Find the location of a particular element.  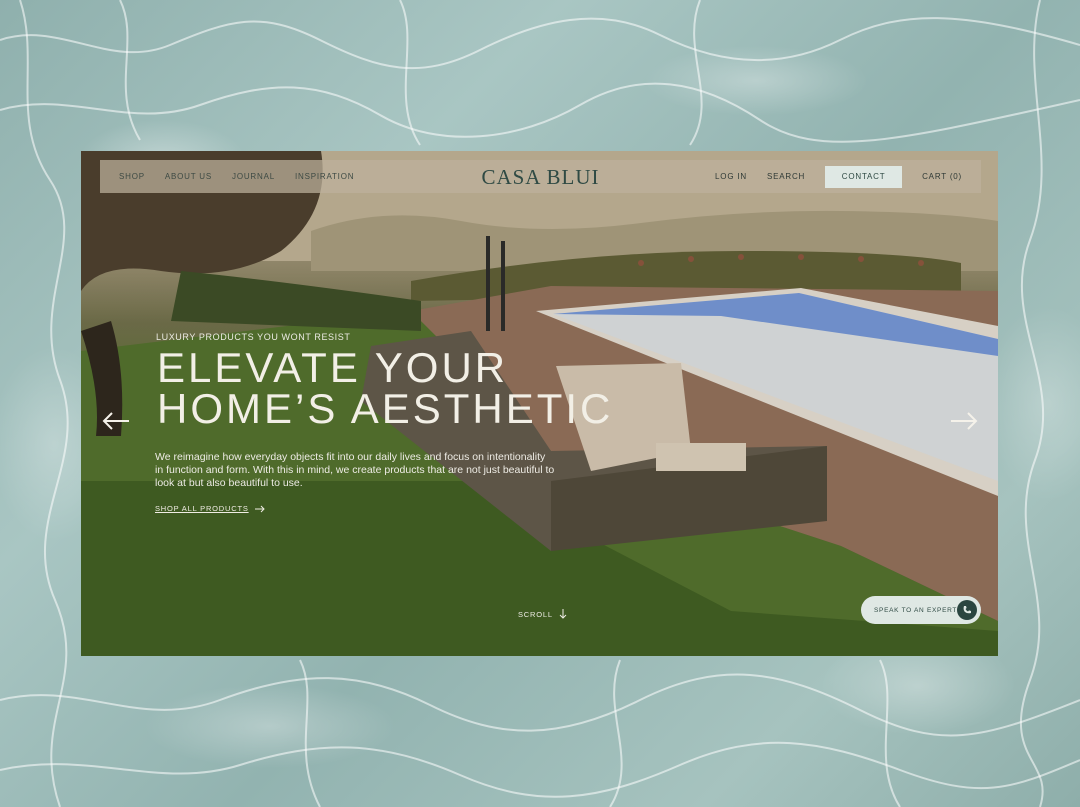

nav-link-search: SEARCH is located at coordinates (786, 176).